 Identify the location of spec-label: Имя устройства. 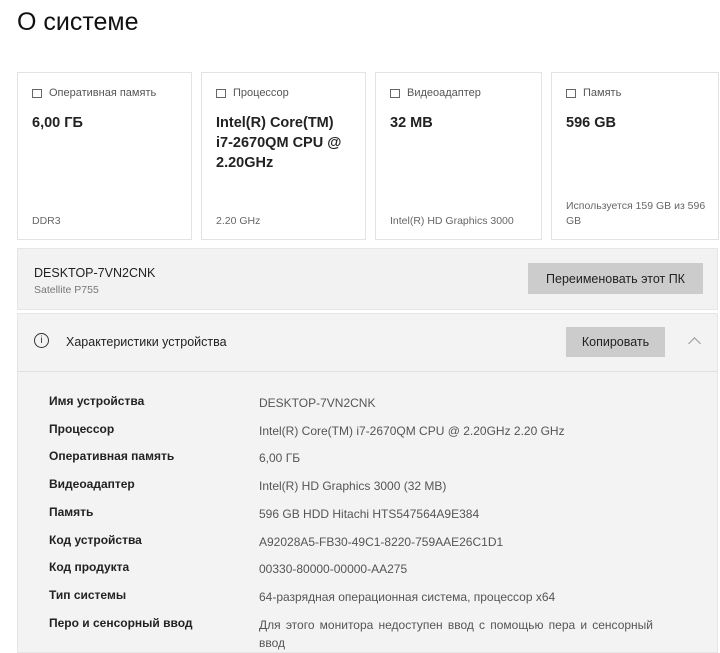
(97, 401).